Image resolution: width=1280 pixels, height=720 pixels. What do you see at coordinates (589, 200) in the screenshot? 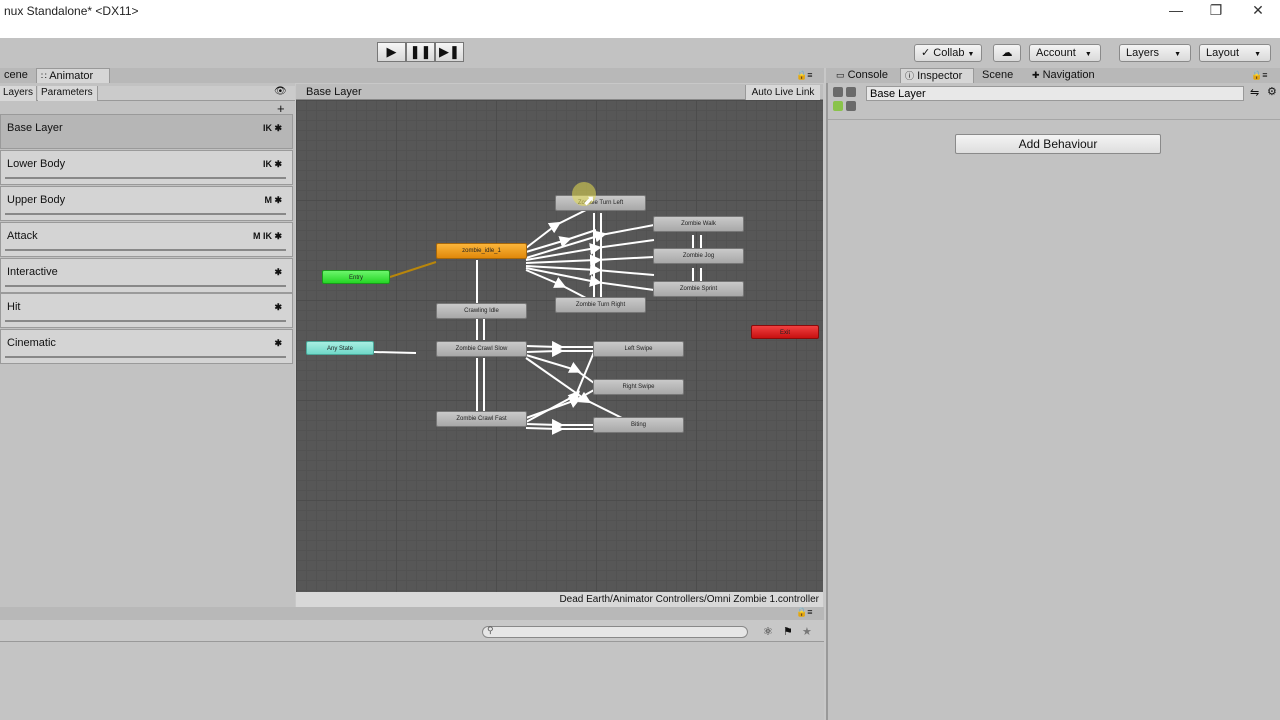
I see `cursor-icon: ⬈` at bounding box center [589, 200].